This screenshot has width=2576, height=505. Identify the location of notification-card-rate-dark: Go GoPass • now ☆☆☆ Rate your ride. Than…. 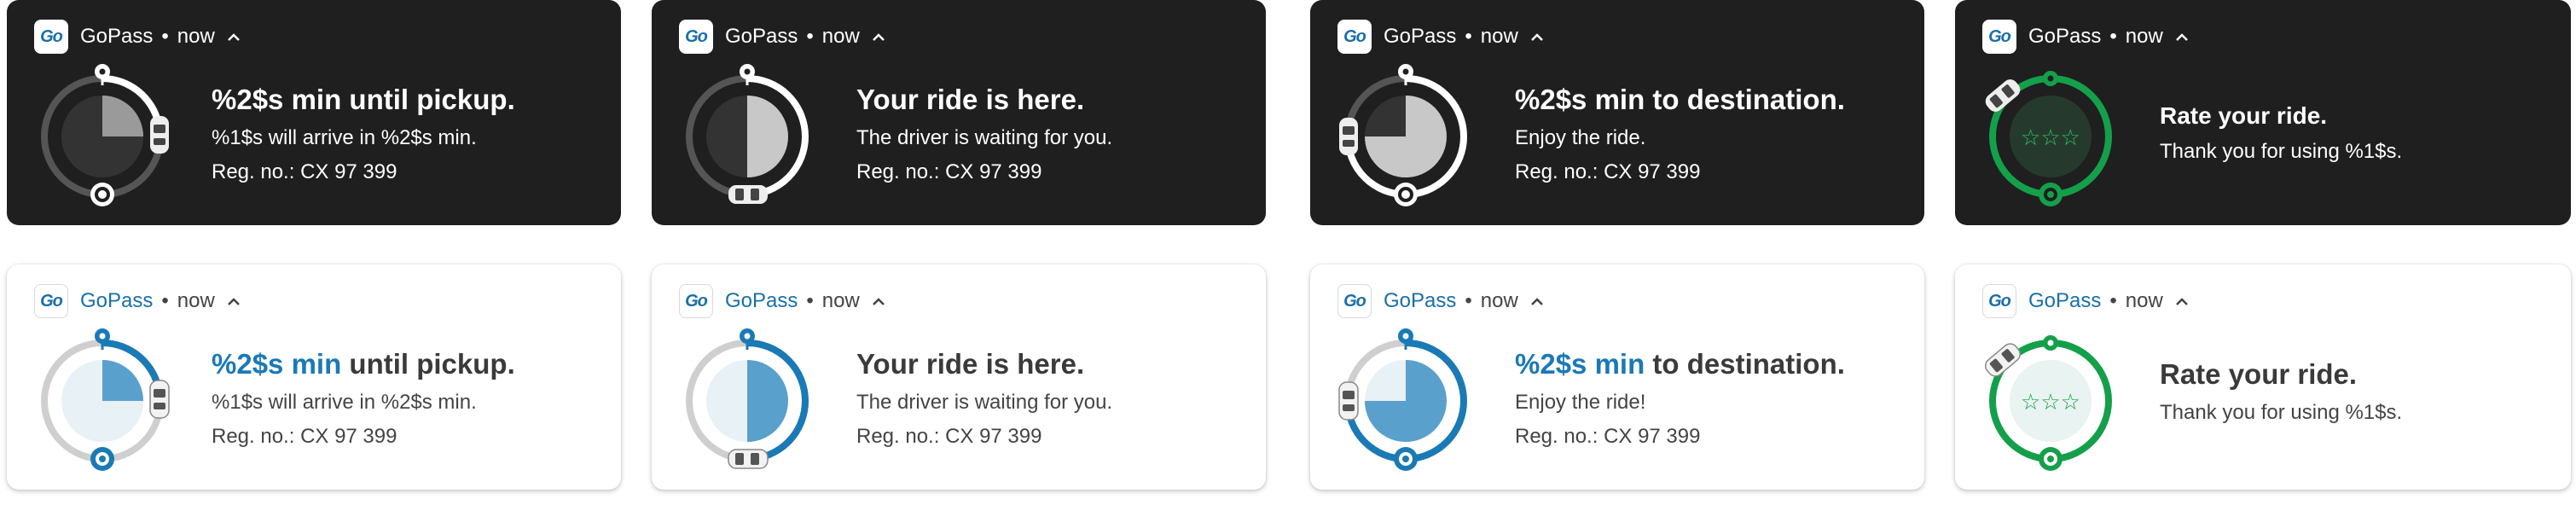
(2263, 112).